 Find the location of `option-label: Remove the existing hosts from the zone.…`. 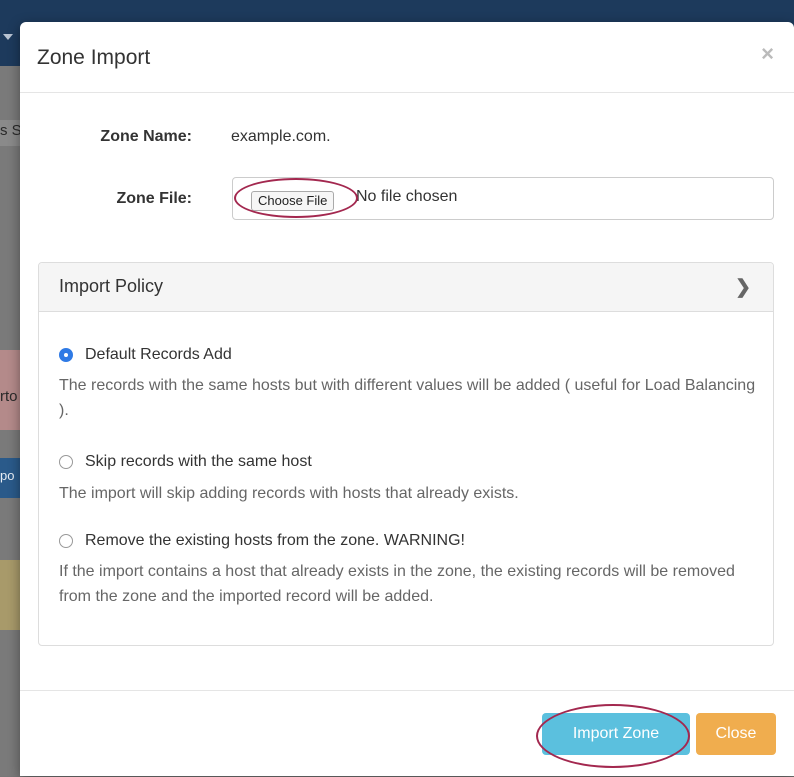

option-label: Remove the existing hosts from the zone.… is located at coordinates (275, 541).